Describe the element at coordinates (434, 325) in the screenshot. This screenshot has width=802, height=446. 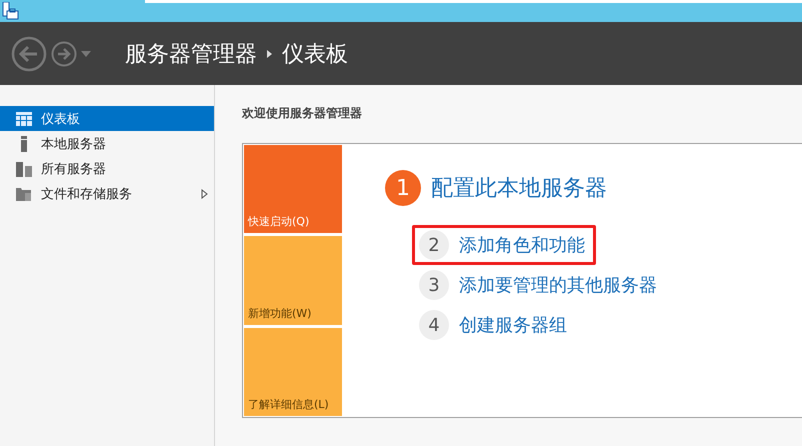
I see `step-number: 4` at that location.